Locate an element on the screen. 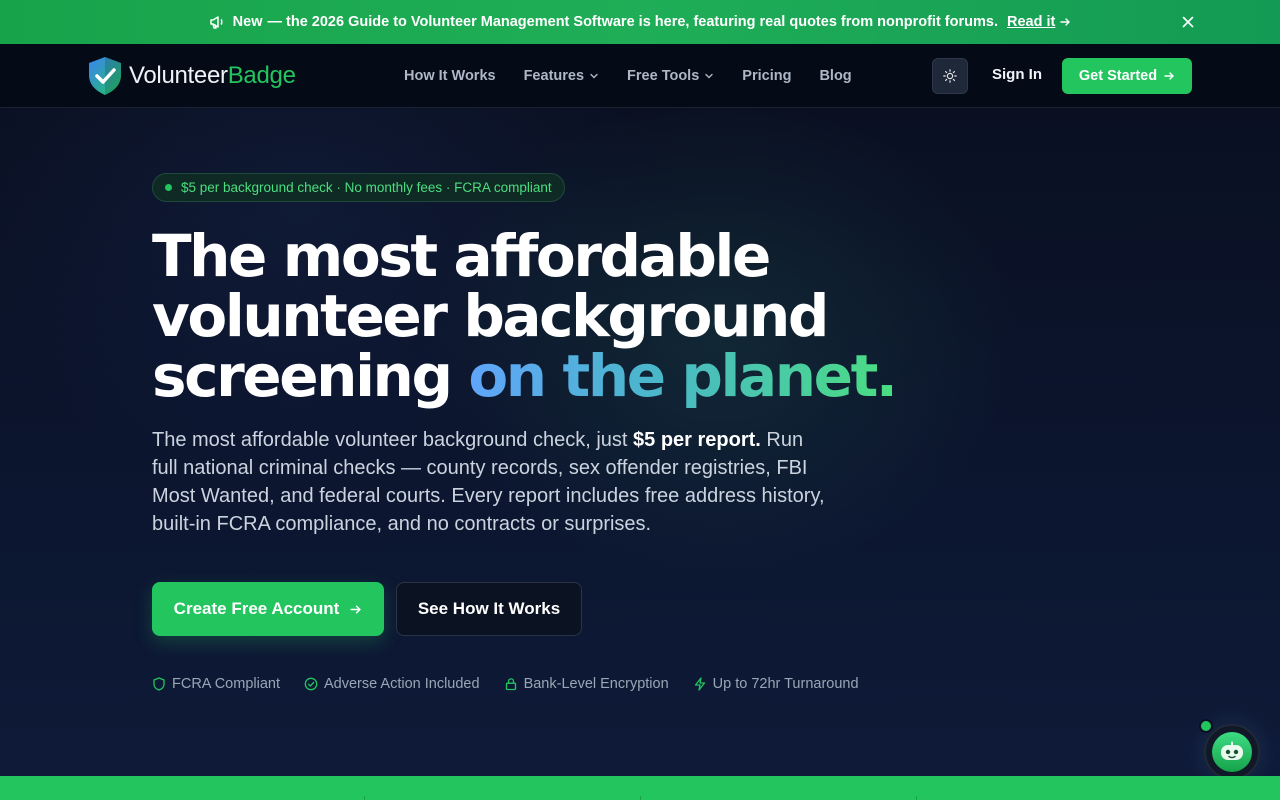 This screenshot has width=1280, height=800. check-circle-icon is located at coordinates (311, 684).